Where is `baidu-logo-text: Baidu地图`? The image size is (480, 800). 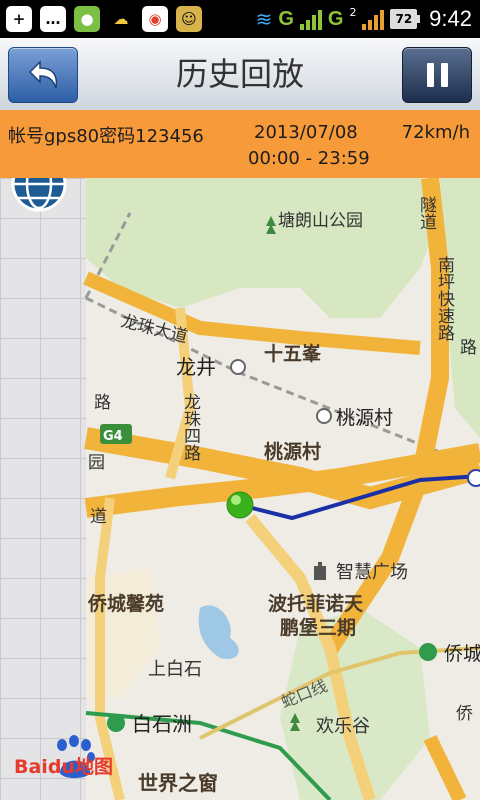
baidu-logo-text: Baidu地图 is located at coordinates (63, 766).